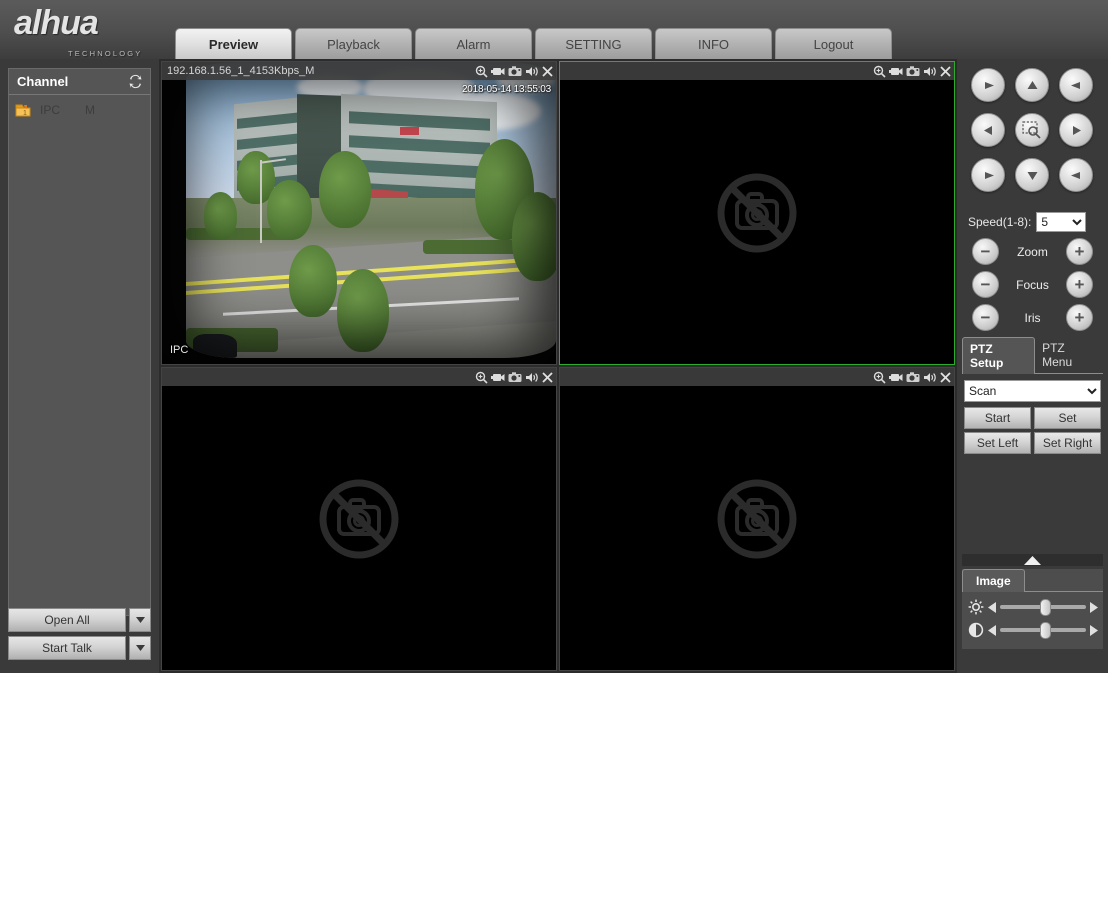  What do you see at coordinates (90, 110) in the screenshot?
I see `channel-stream-type: M` at bounding box center [90, 110].